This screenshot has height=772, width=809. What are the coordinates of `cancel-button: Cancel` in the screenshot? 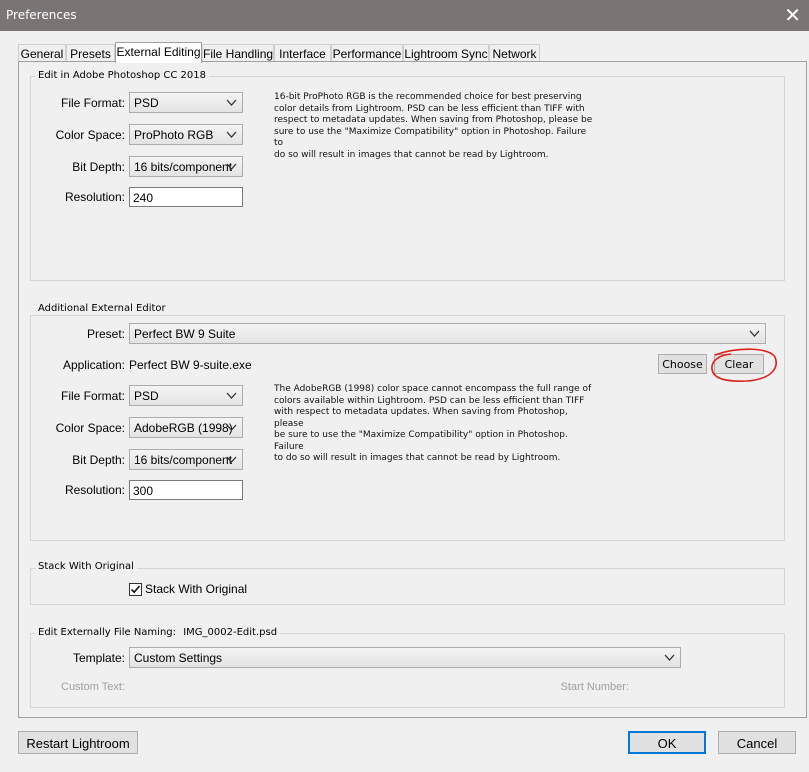 It's located at (757, 742).